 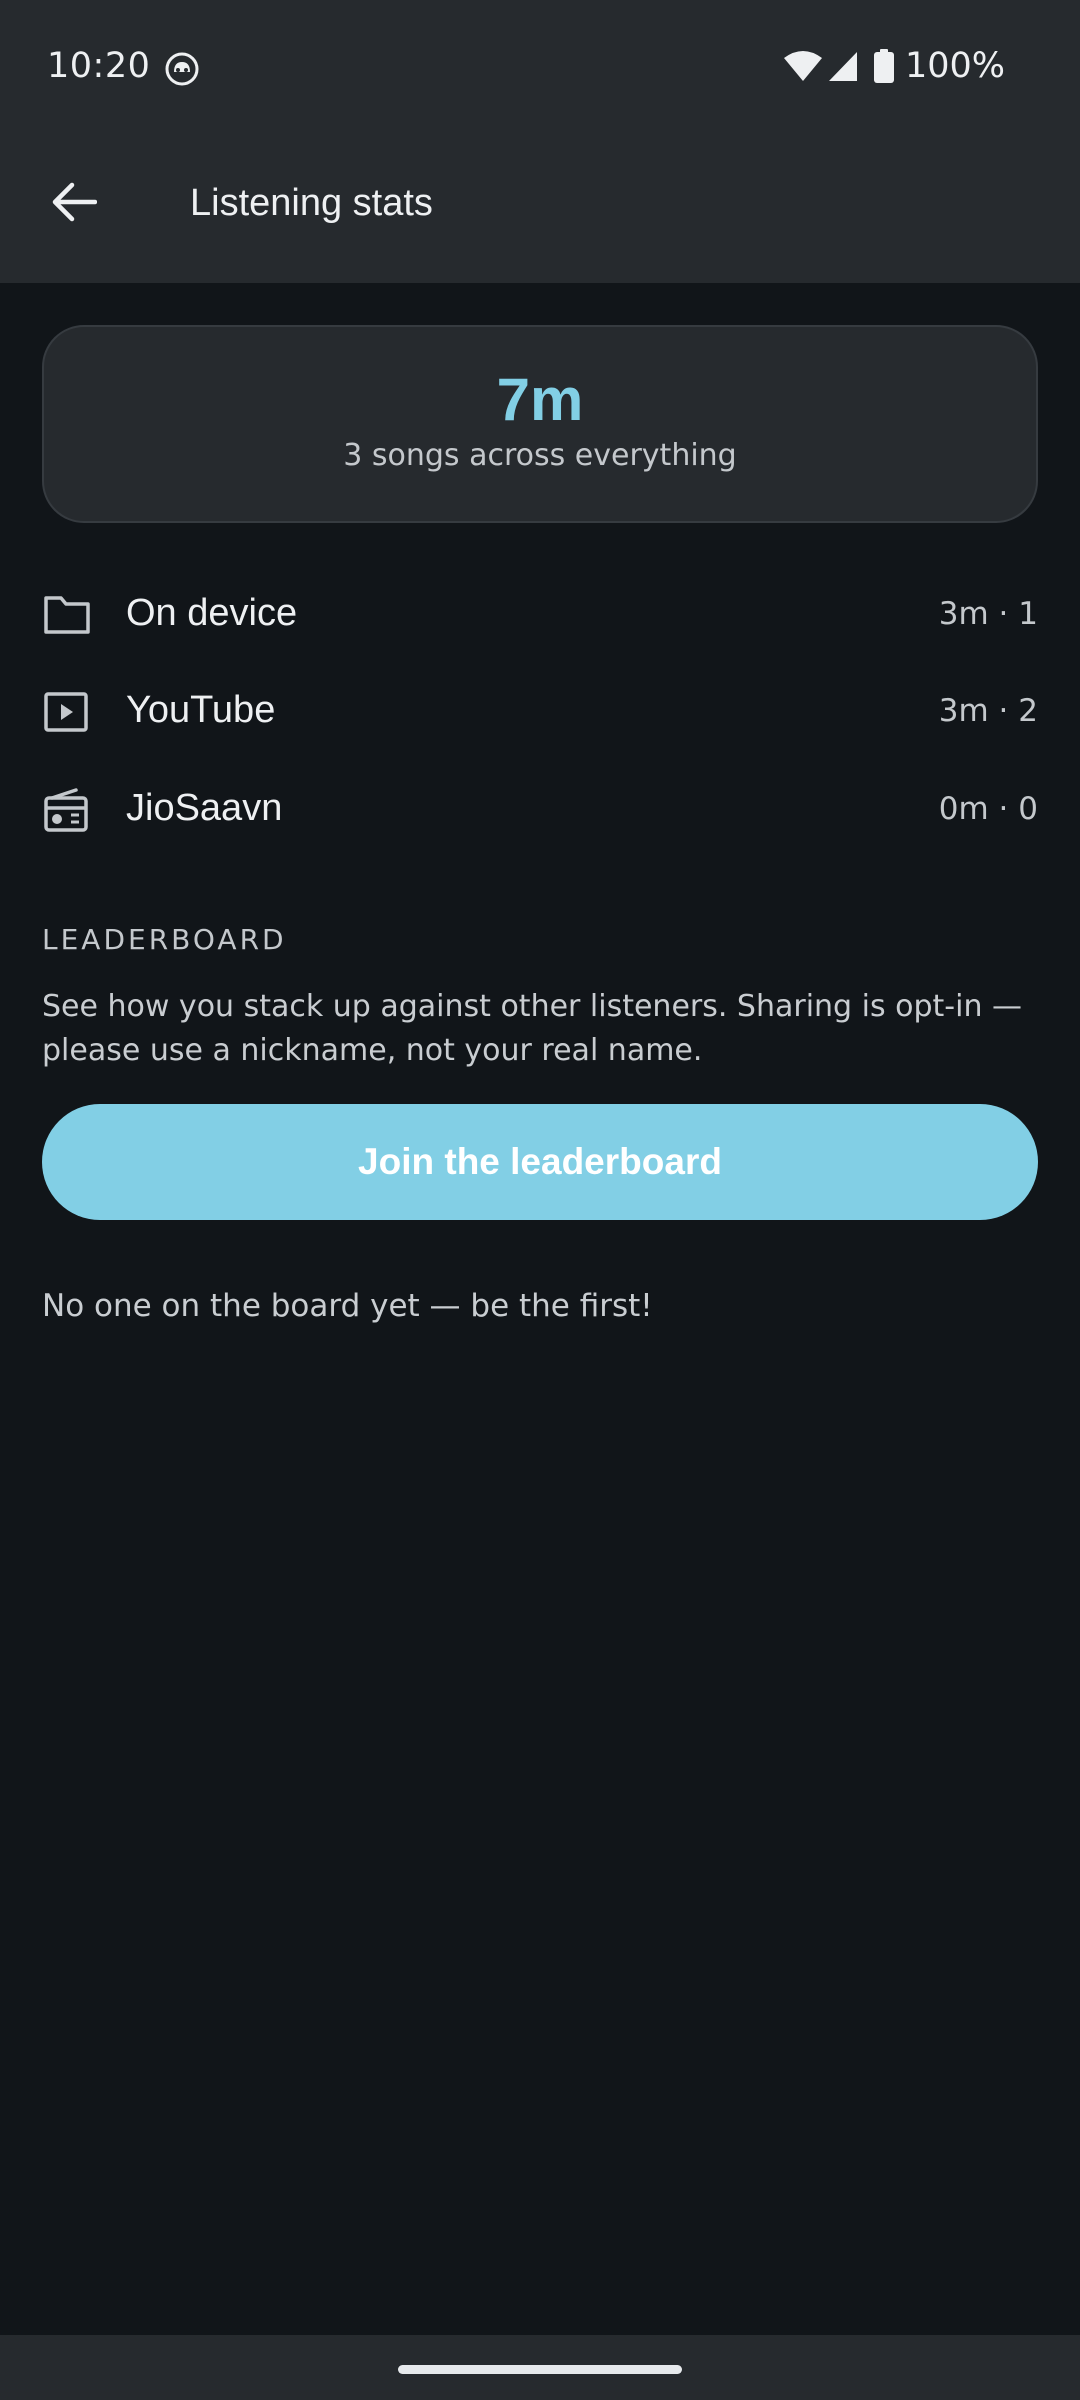 What do you see at coordinates (540, 455) in the screenshot?
I see `summary-subtitle: 3 songs across everything` at bounding box center [540, 455].